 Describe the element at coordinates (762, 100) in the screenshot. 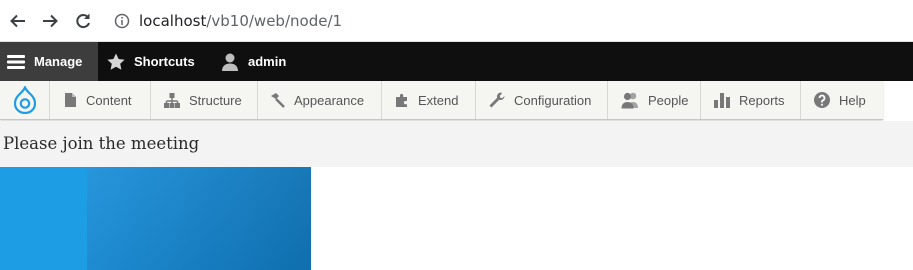

I see `menu-item-label: Reports` at that location.